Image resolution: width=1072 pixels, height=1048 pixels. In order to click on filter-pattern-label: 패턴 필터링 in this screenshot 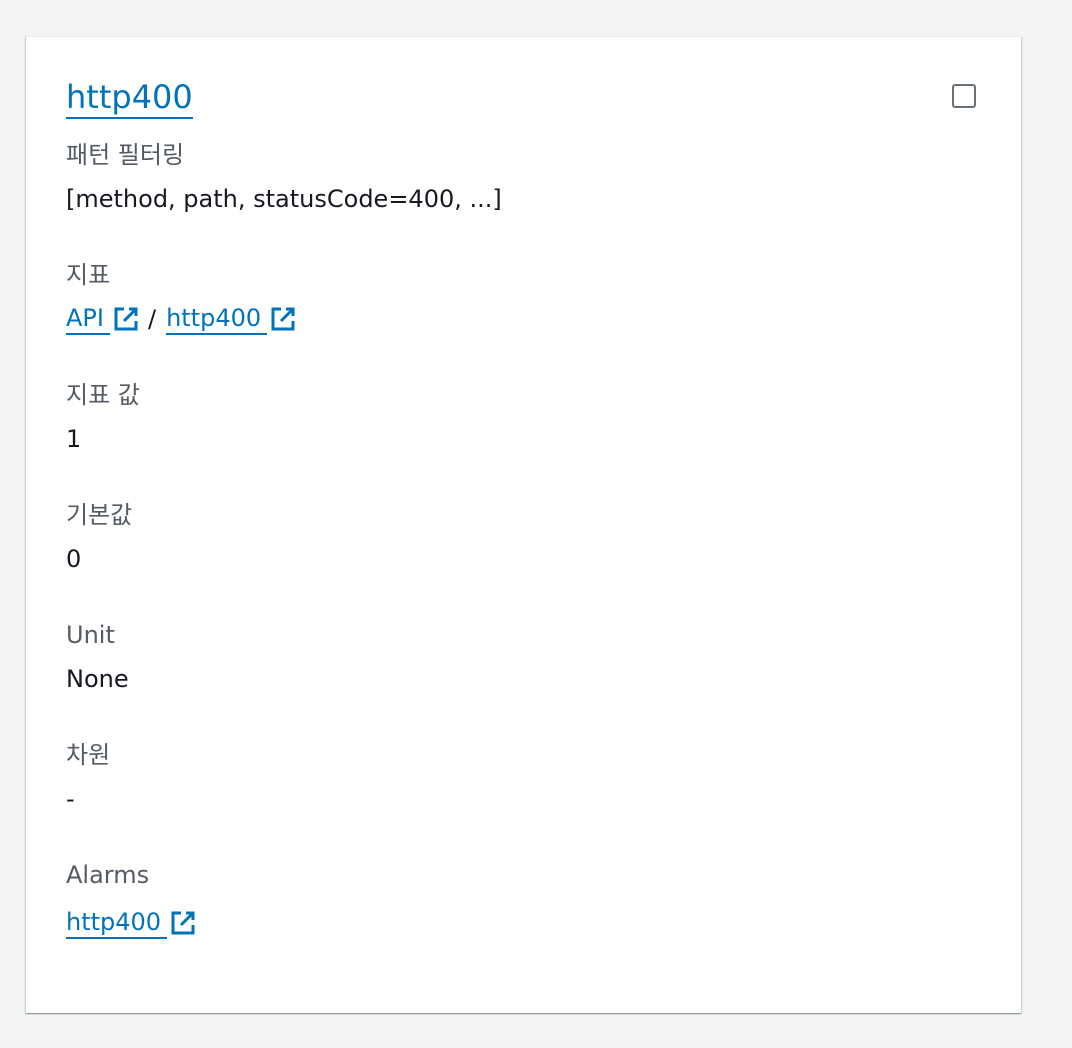, I will do `click(125, 155)`.